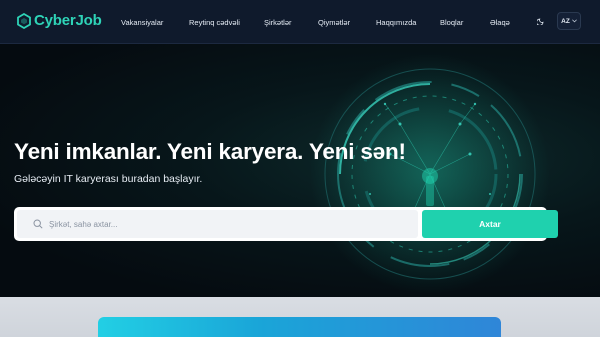 The width and height of the screenshot is (600, 337). I want to click on hero-subtitle: Gələcəyin IT karyerası buradan başlayır., so click(108, 179).